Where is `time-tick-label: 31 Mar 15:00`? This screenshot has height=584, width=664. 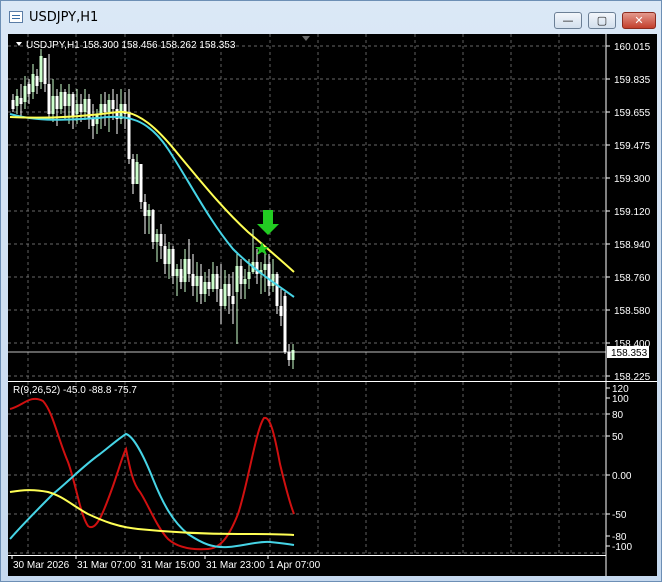 time-tick-label: 31 Mar 15:00 is located at coordinates (170, 565).